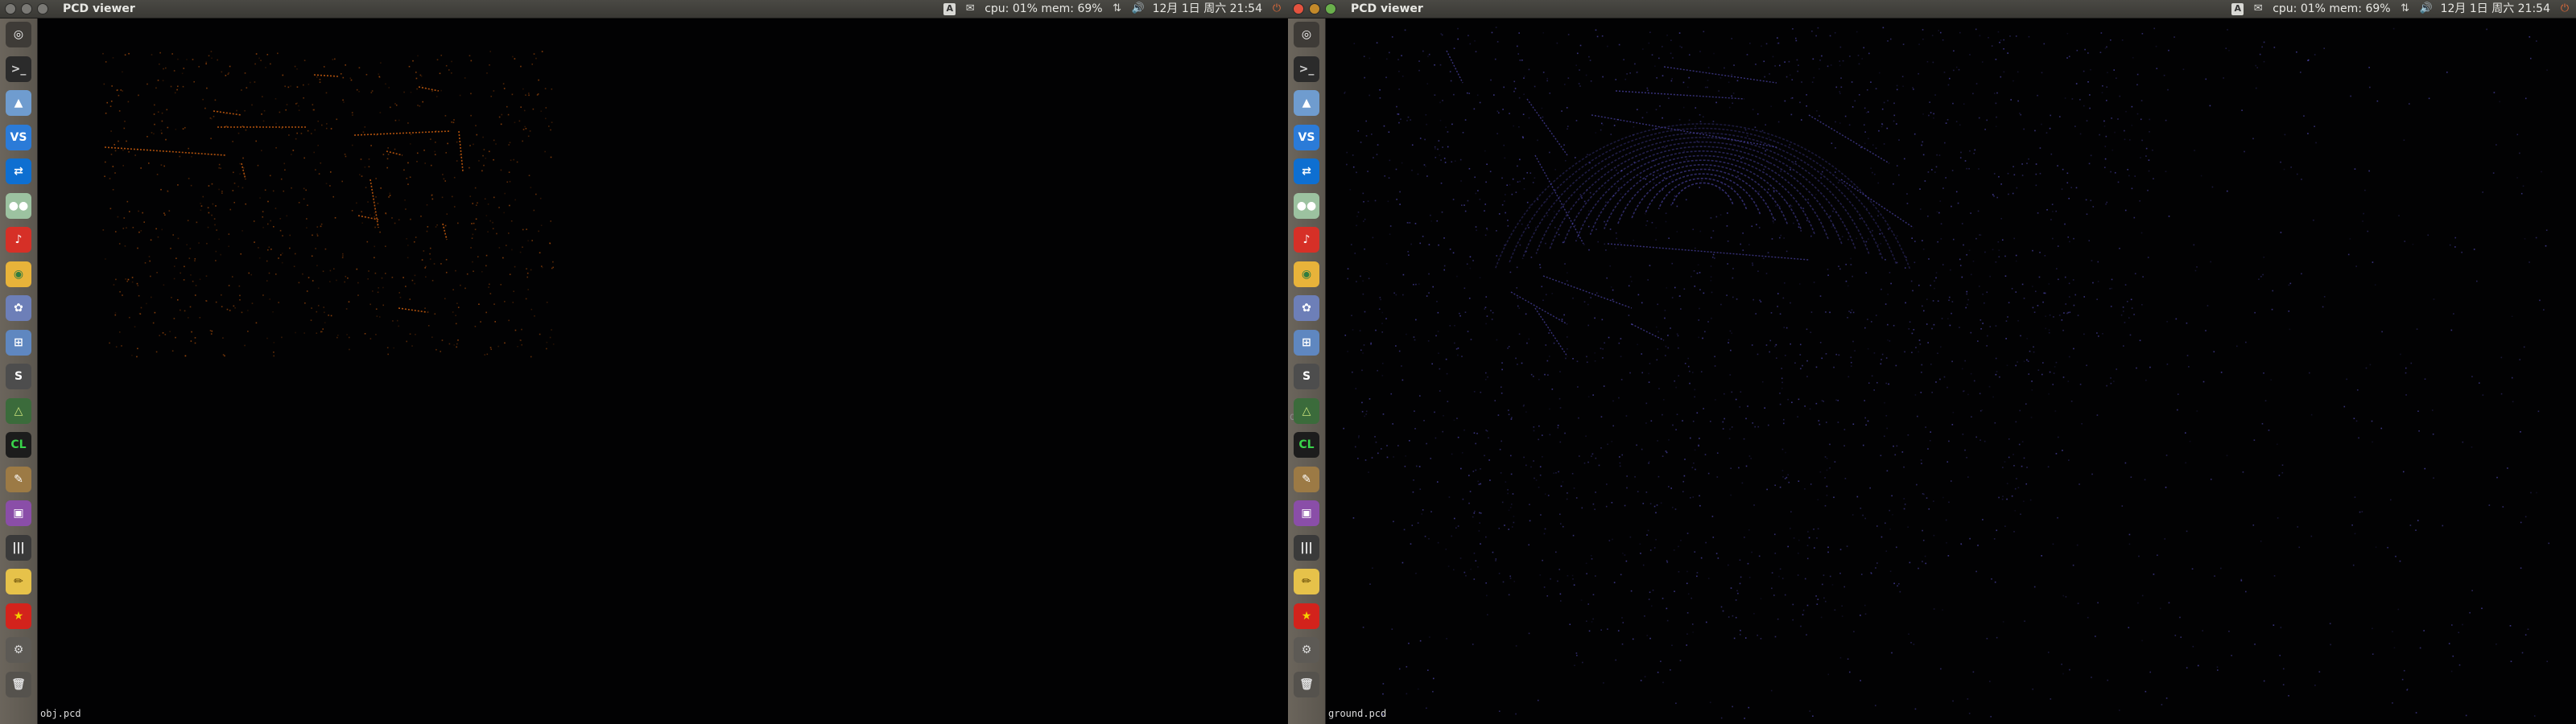 The height and width of the screenshot is (724, 2576). What do you see at coordinates (328, 204) in the screenshot?
I see `point-cloud-obj` at bounding box center [328, 204].